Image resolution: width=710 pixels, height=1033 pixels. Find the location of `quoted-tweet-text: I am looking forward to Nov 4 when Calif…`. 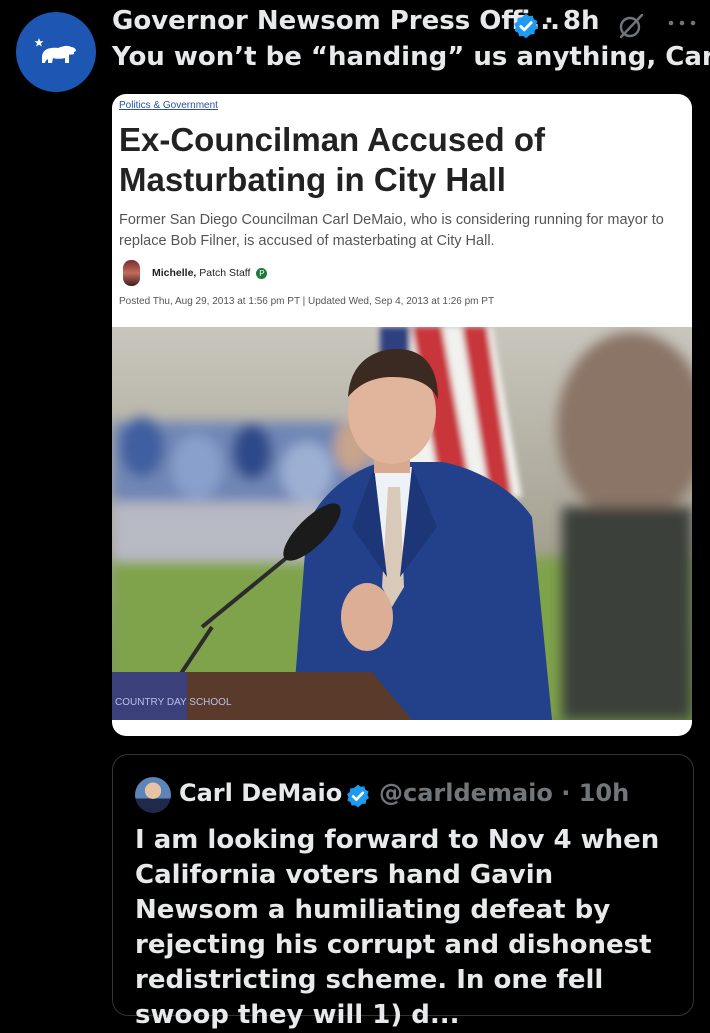

quoted-tweet-text: I am looking forward to Nov 4 when Calif… is located at coordinates (397, 927).